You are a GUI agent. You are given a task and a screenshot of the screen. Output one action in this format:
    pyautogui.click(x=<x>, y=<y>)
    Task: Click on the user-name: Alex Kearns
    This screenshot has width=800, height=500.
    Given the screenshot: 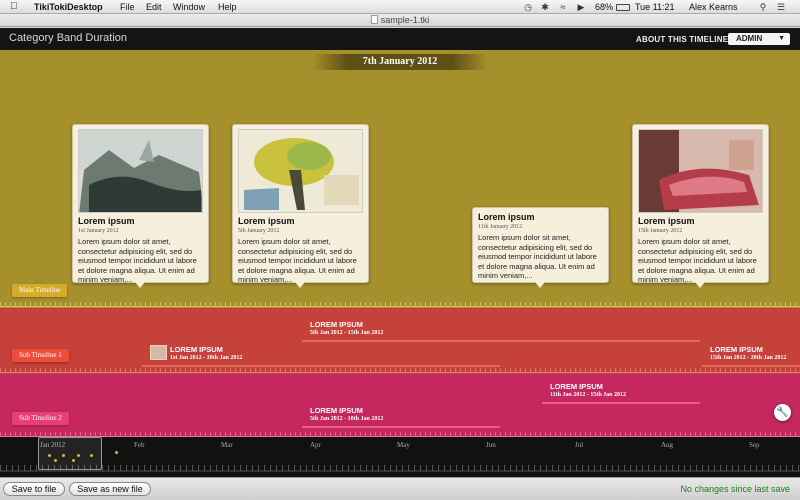 What is the action you would take?
    pyautogui.click(x=713, y=7)
    